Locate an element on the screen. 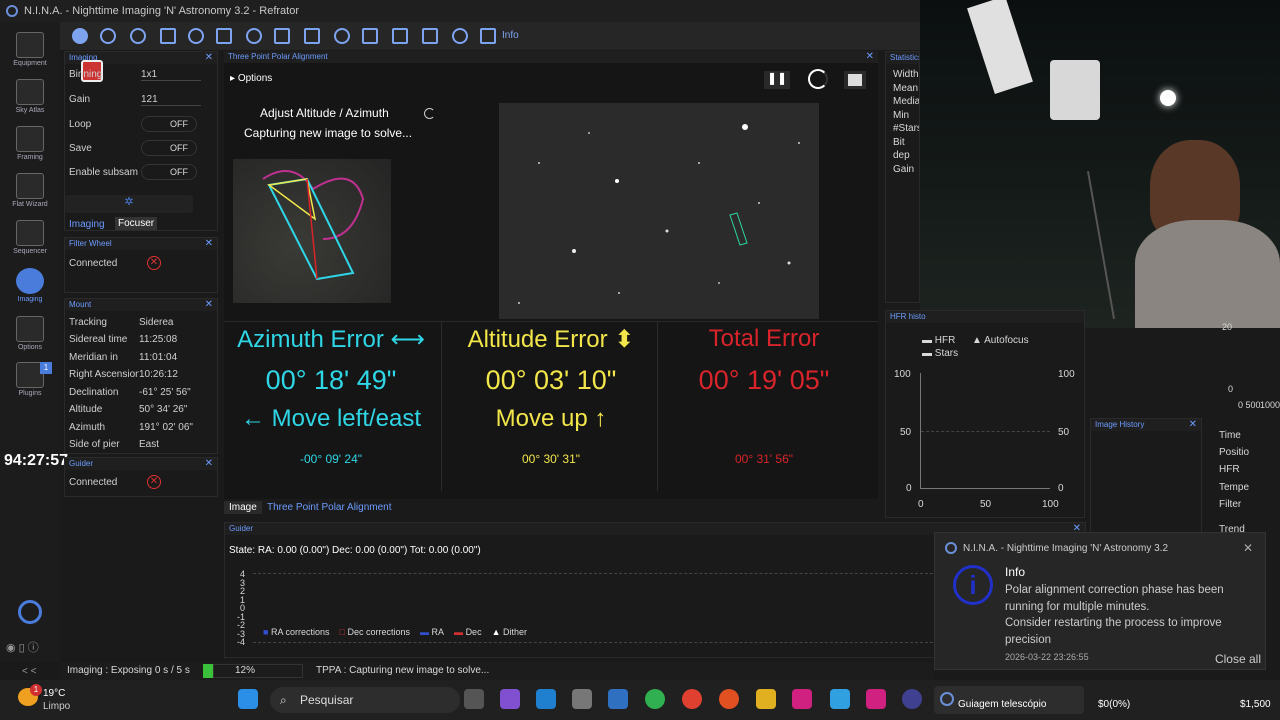 The height and width of the screenshot is (720, 1280). refresh-icon is located at coordinates (196, 36).